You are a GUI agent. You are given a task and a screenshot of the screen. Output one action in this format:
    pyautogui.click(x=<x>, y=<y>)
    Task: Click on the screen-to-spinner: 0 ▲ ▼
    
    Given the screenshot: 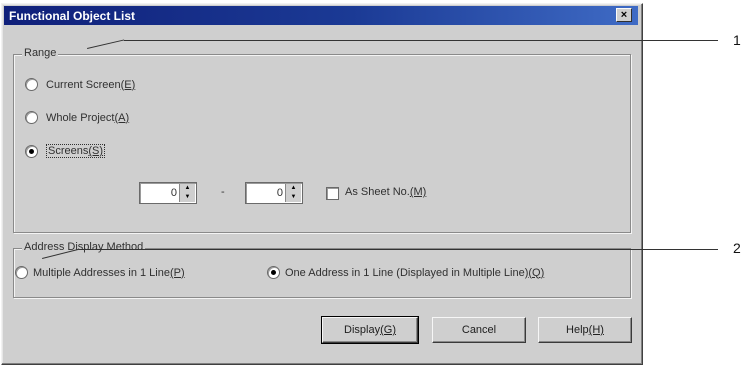 What is the action you would take?
    pyautogui.click(x=274, y=193)
    